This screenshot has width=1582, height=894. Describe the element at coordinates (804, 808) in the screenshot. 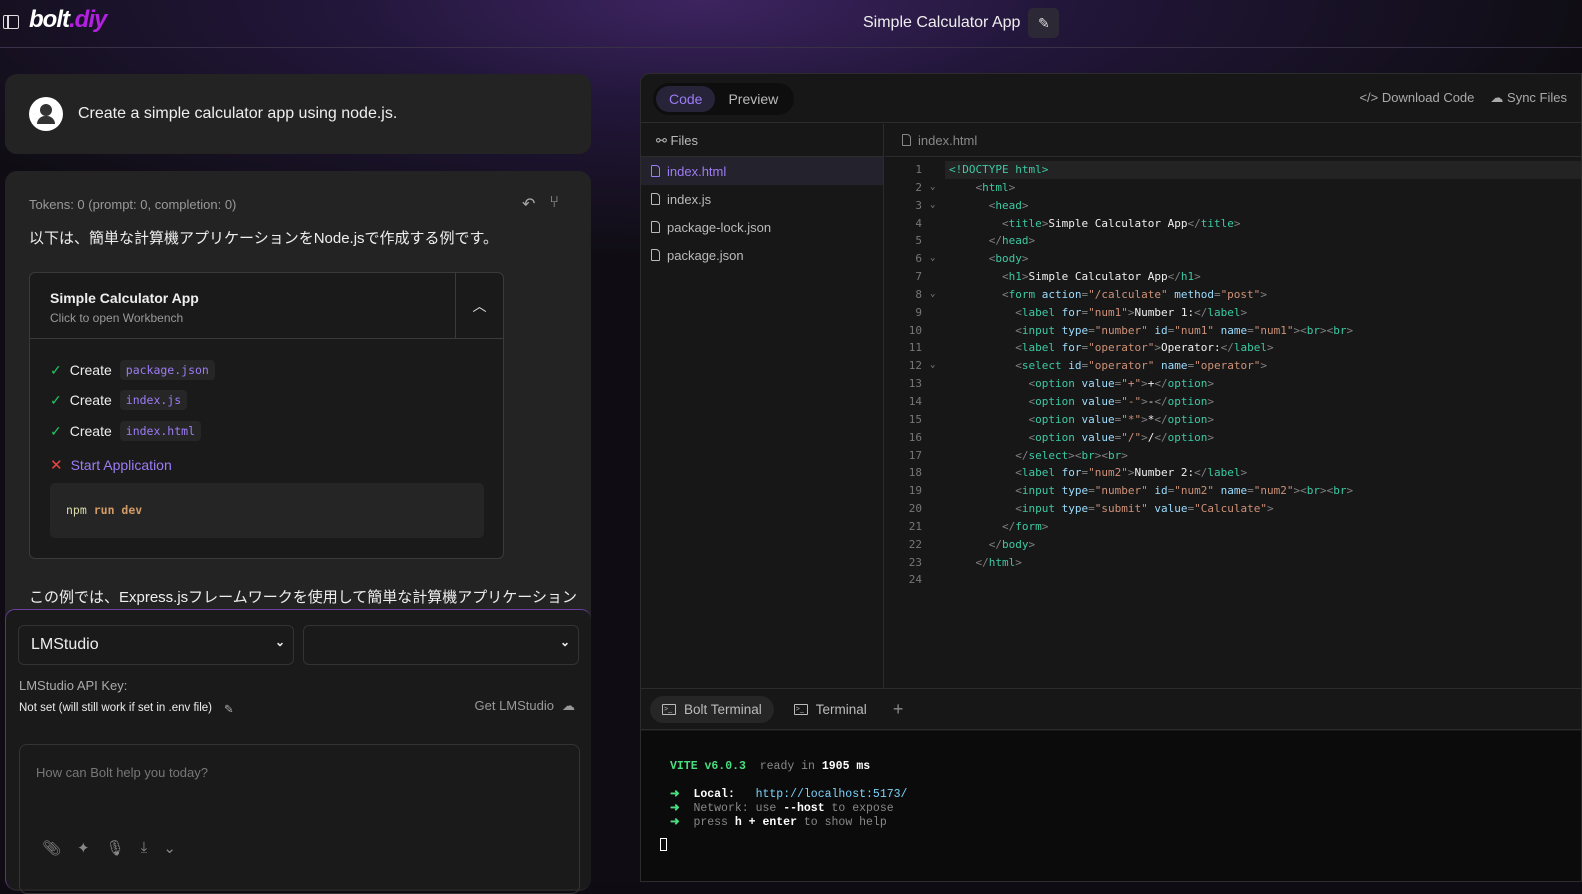

I see `host-flag: --host` at that location.